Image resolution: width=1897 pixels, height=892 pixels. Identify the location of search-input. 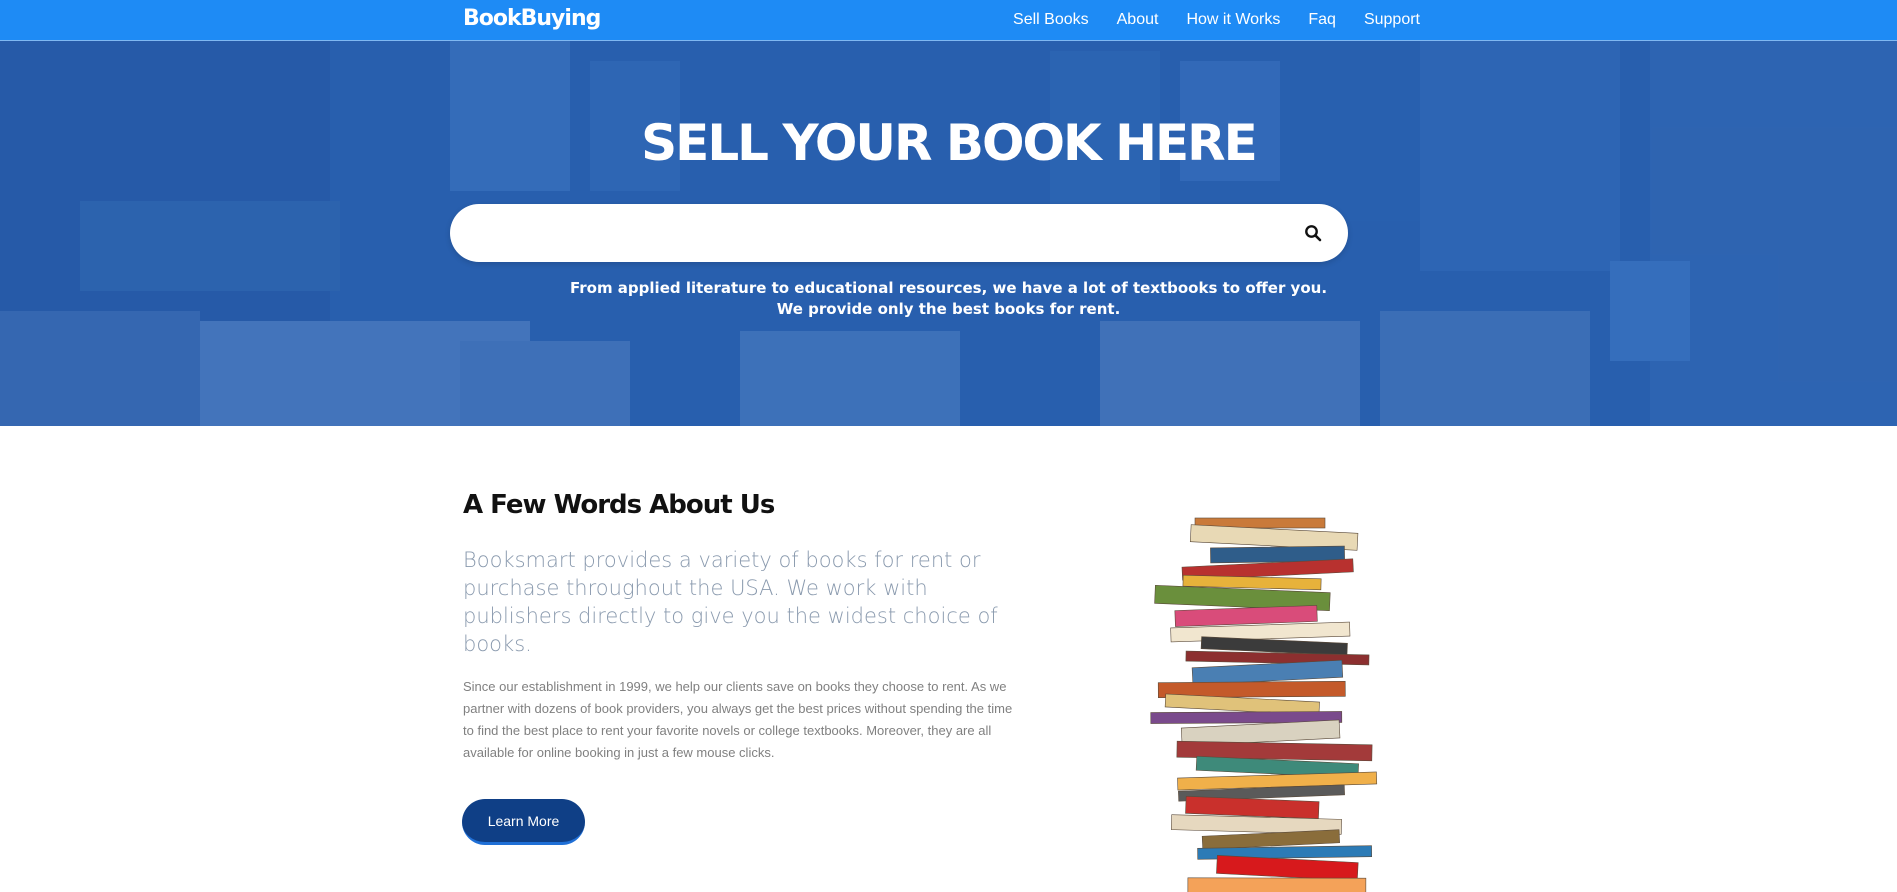
(866, 234).